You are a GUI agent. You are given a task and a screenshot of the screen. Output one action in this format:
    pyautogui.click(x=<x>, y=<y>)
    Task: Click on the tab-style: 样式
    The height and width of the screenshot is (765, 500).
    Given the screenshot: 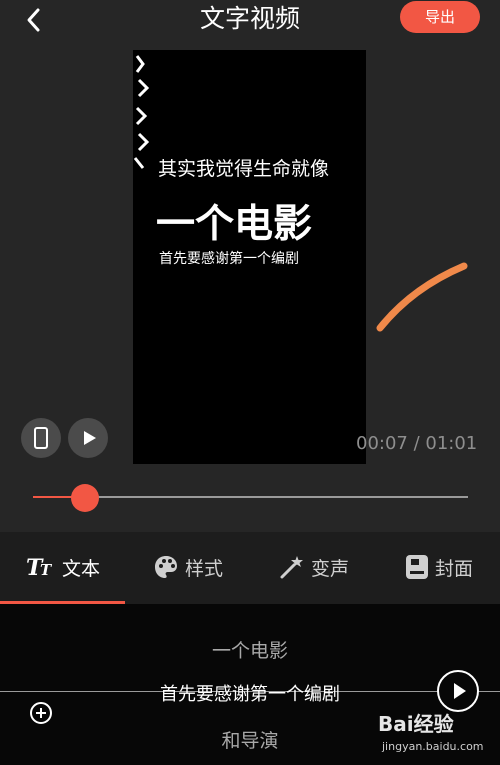 What is the action you would take?
    pyautogui.click(x=188, y=567)
    